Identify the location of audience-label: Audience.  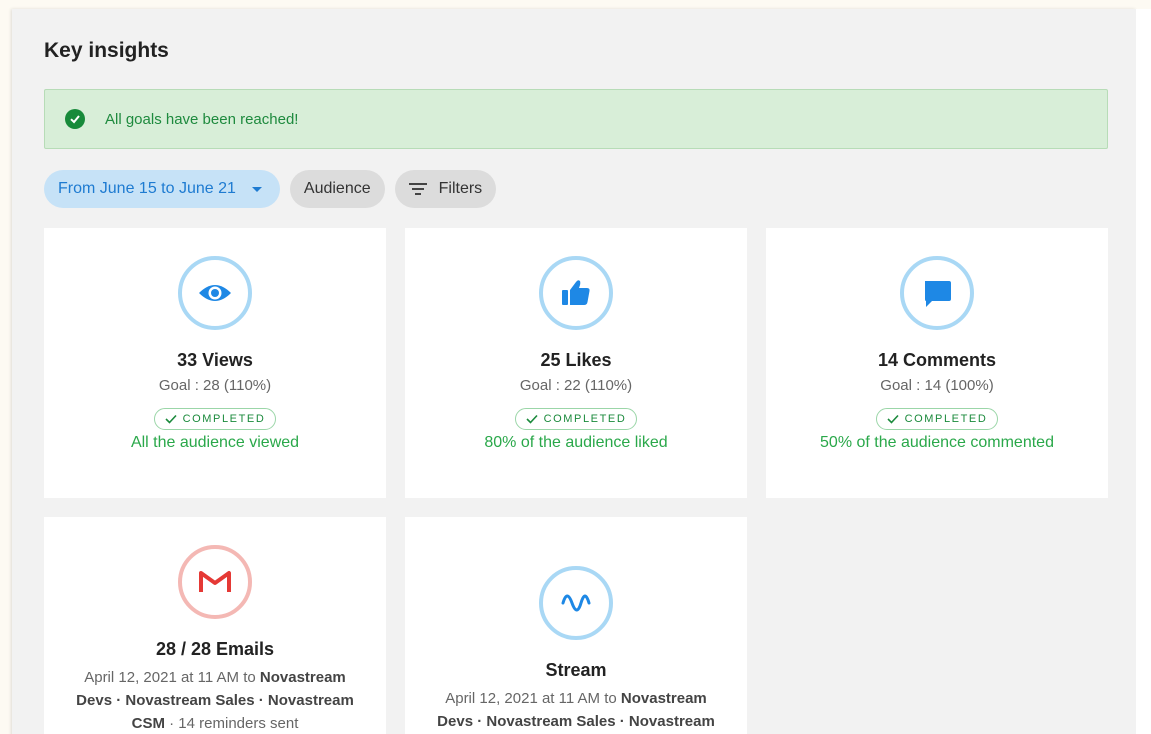
(337, 188).